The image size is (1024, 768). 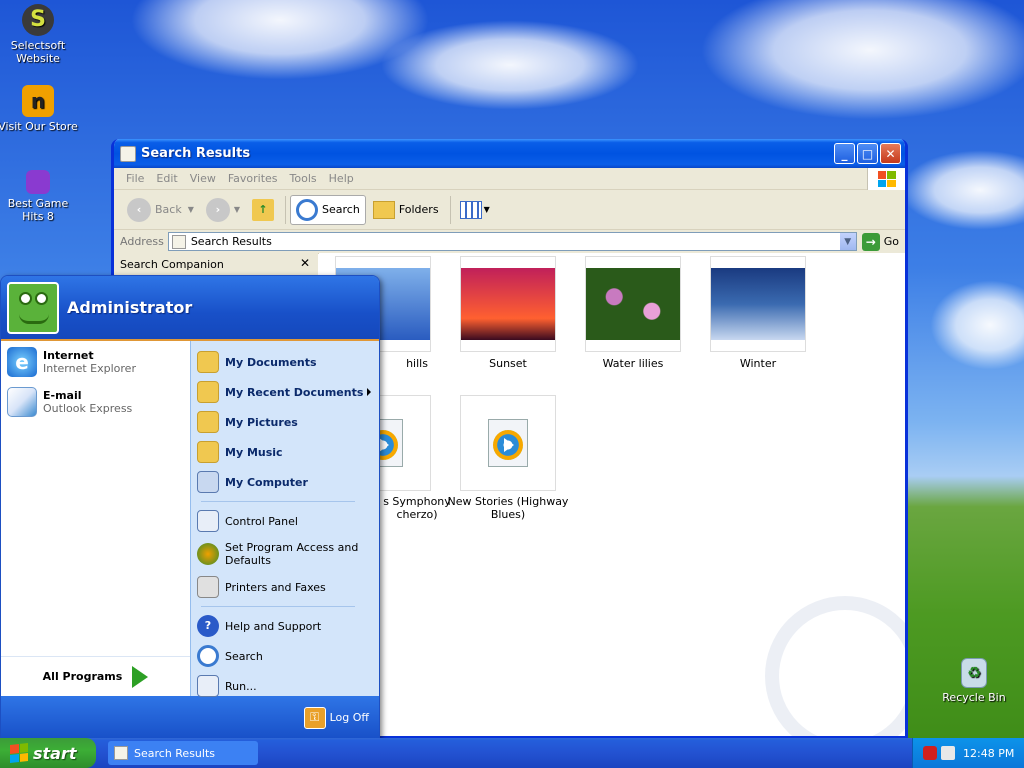 I want to click on file-label: New Stories (Highway Blues), so click(x=508, y=508).